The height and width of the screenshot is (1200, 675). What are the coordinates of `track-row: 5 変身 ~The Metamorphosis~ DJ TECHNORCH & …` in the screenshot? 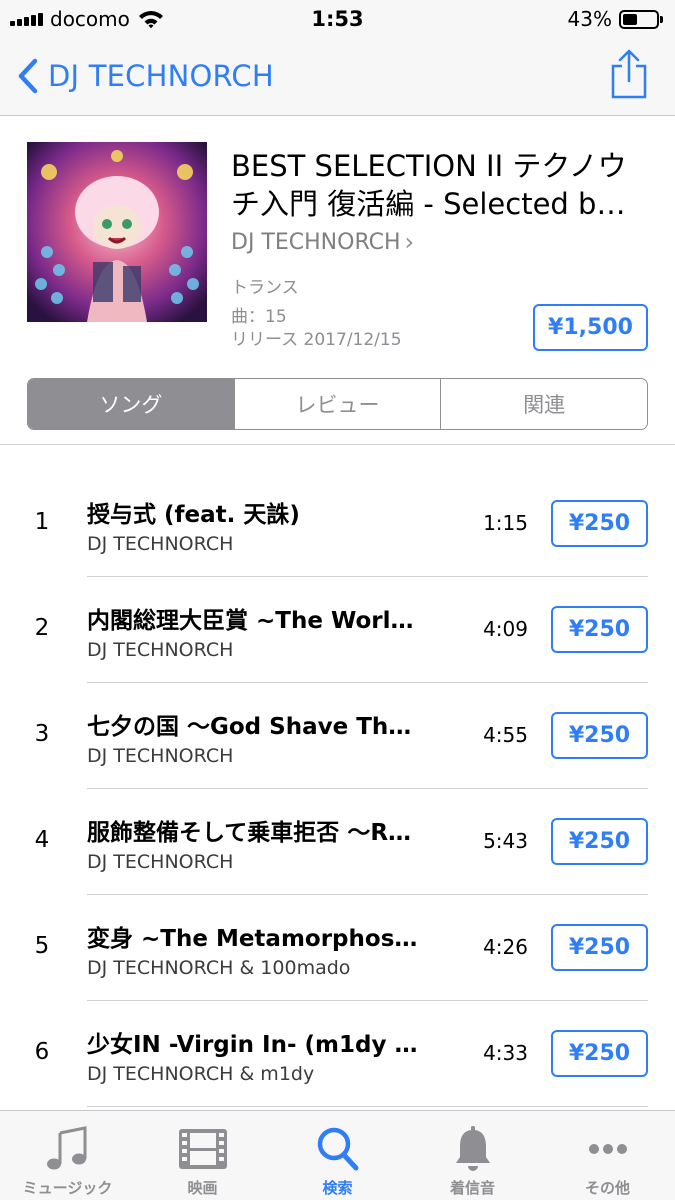 It's located at (337, 948).